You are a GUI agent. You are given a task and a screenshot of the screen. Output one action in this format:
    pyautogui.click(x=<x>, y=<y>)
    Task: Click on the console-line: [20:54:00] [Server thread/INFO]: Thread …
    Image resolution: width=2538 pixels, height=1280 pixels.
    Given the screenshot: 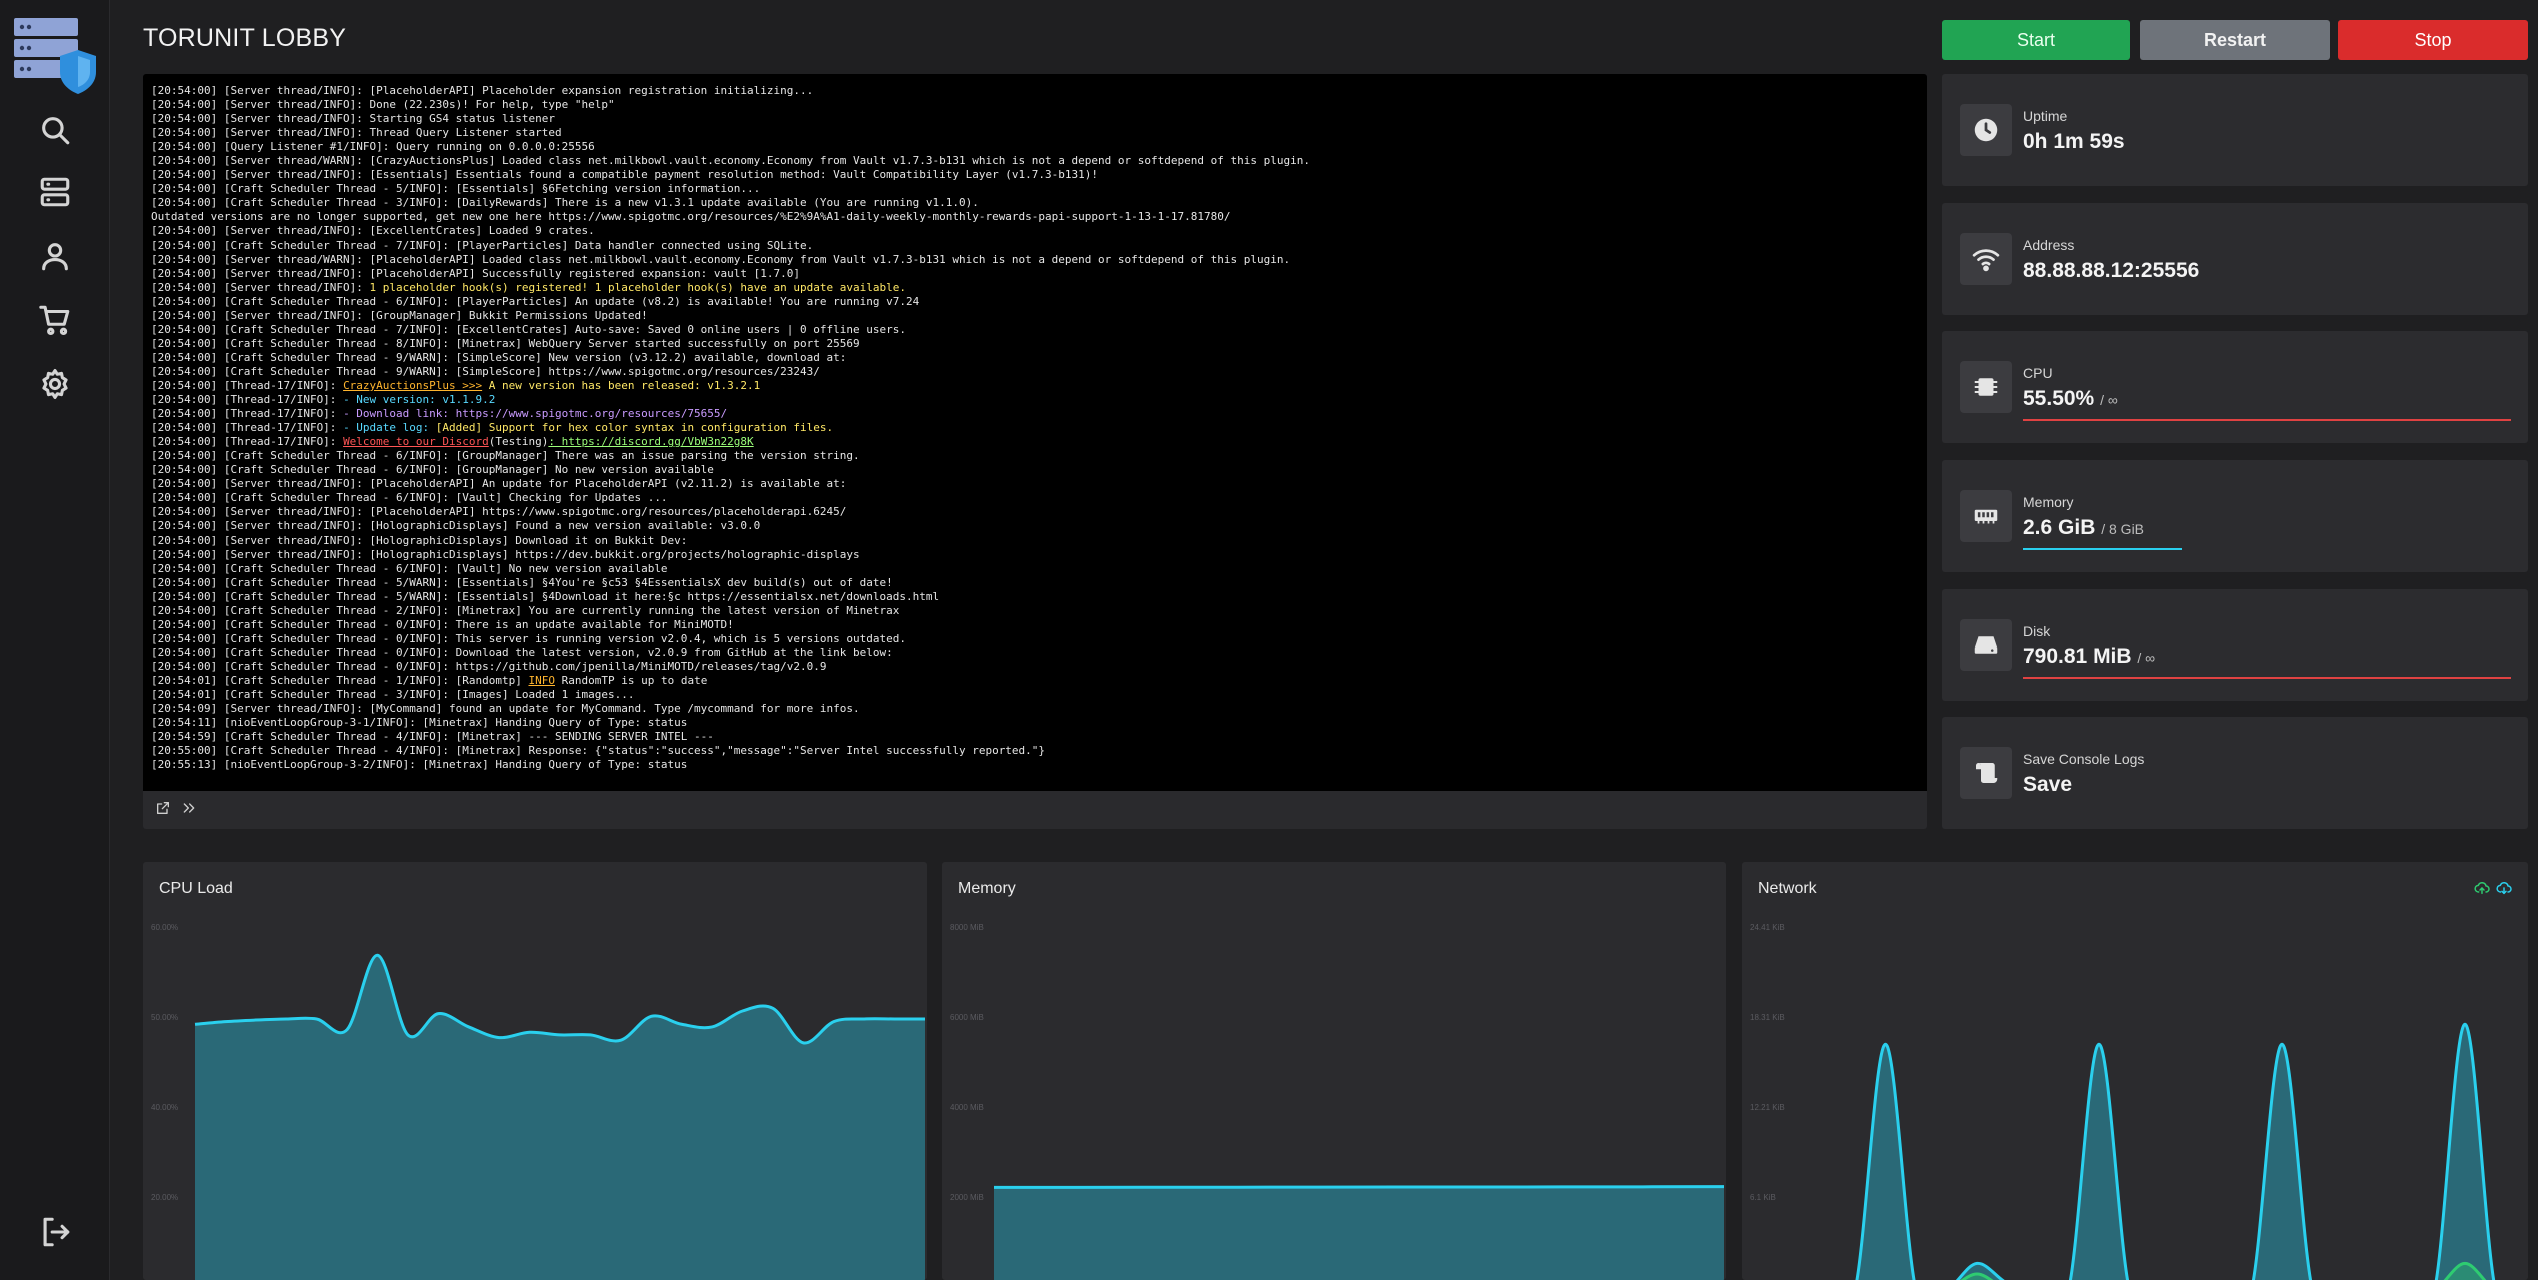 What is the action you would take?
    pyautogui.click(x=1035, y=133)
    